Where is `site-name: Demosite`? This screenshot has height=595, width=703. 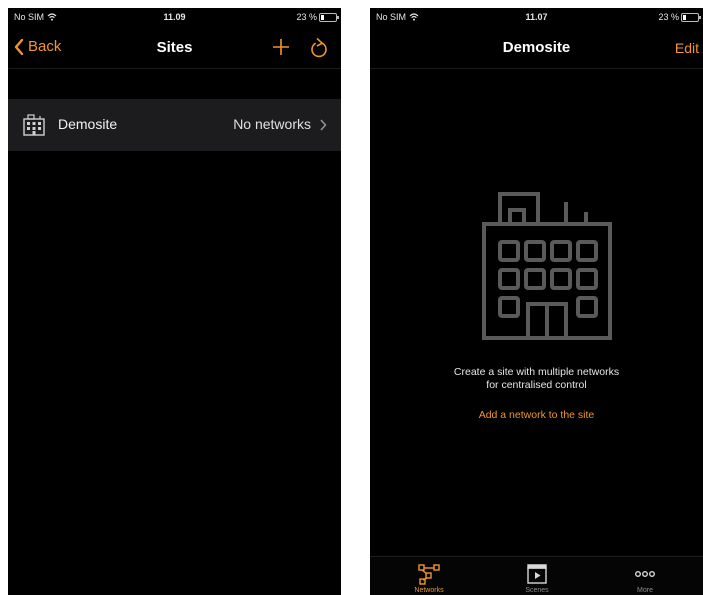
site-name: Demosite is located at coordinates (88, 124).